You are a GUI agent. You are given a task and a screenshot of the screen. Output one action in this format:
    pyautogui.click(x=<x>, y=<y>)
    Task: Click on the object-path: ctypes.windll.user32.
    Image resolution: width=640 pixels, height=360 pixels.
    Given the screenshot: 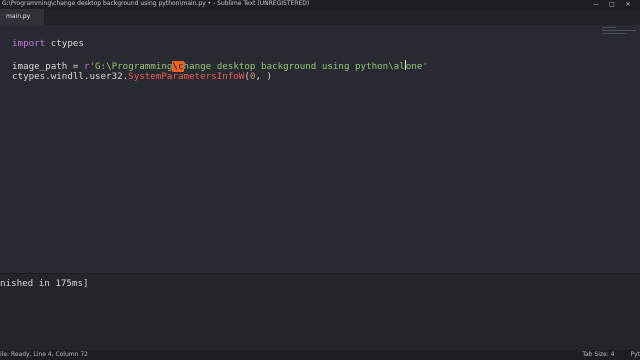 What is the action you would take?
    pyautogui.click(x=70, y=76)
    